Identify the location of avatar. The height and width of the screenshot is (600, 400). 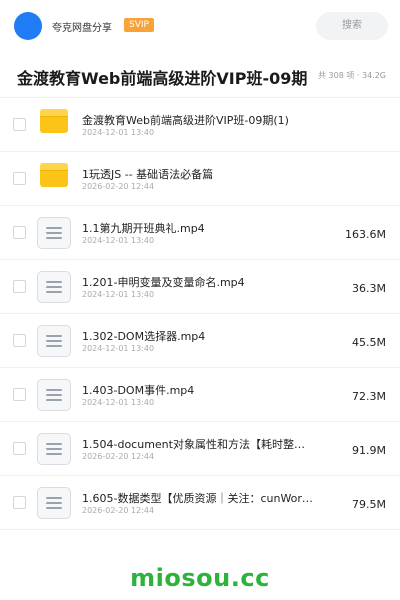
(28, 26).